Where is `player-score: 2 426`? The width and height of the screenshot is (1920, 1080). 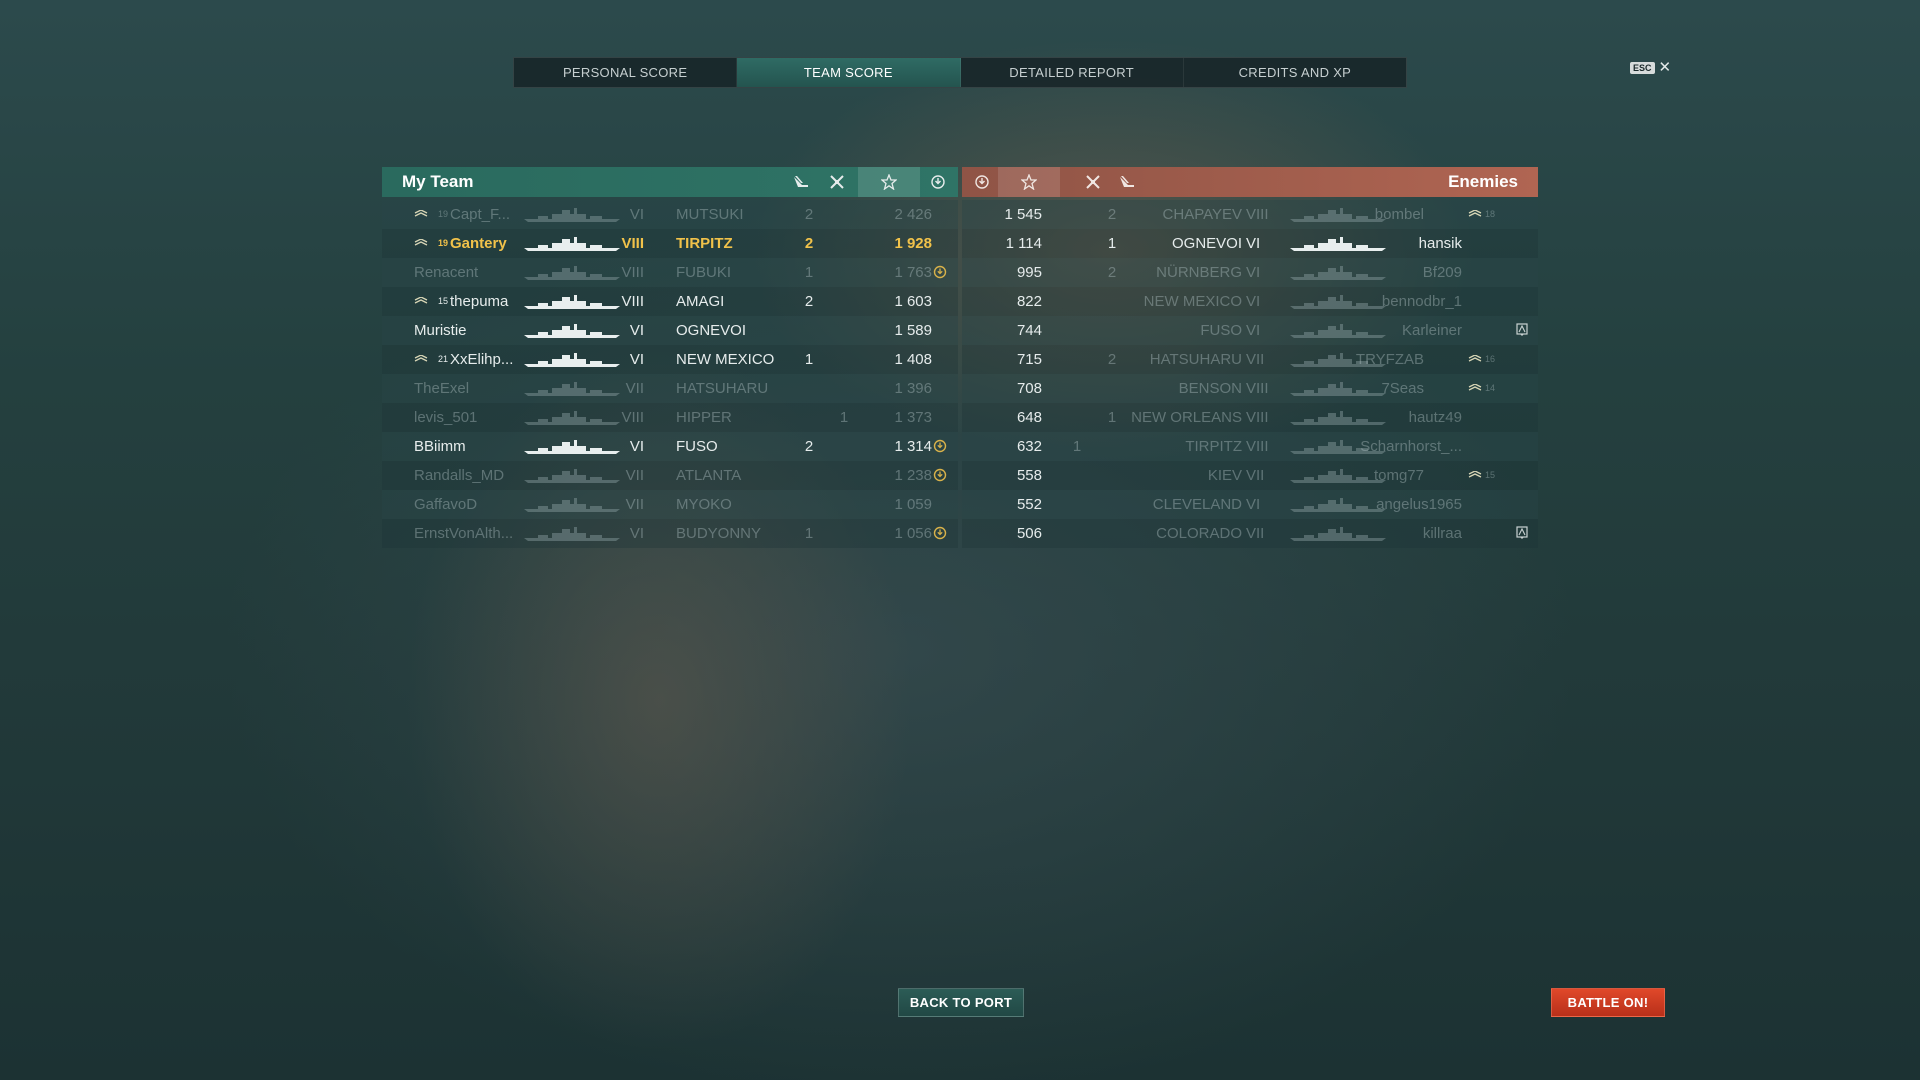 player-score: 2 426 is located at coordinates (913, 214).